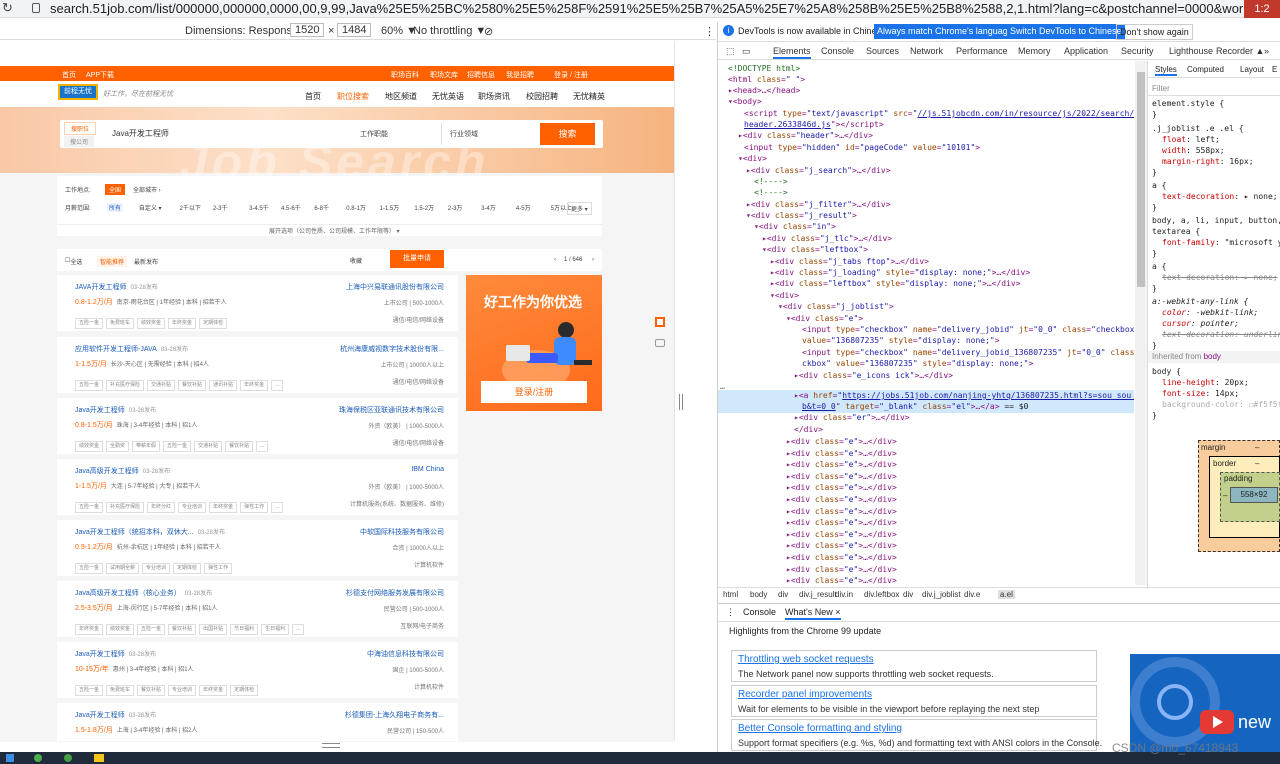 This screenshot has width=1280, height=764. I want to click on tab-layout: Layout, so click(1252, 69).